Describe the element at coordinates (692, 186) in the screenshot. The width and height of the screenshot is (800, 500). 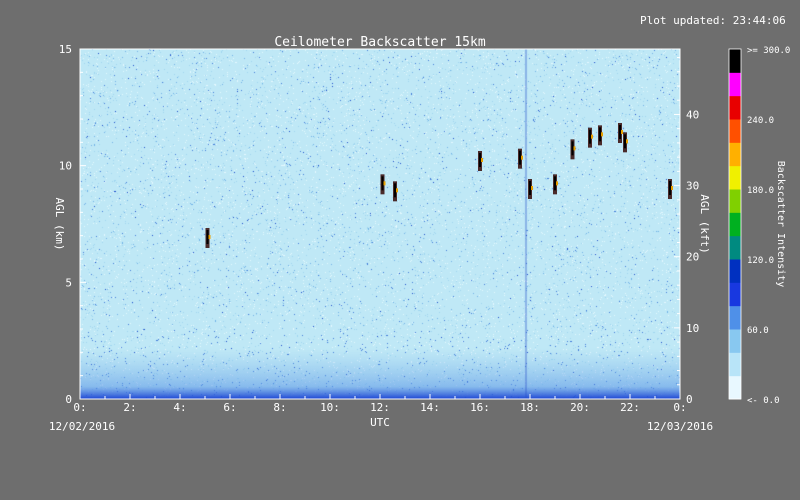
I see `y-right-tick-label: 30` at that location.